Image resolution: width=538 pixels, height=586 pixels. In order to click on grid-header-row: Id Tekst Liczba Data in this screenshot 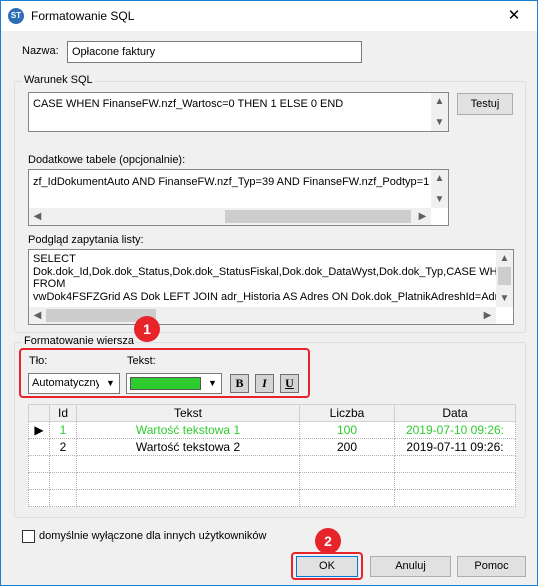, I will do `click(272, 413)`.